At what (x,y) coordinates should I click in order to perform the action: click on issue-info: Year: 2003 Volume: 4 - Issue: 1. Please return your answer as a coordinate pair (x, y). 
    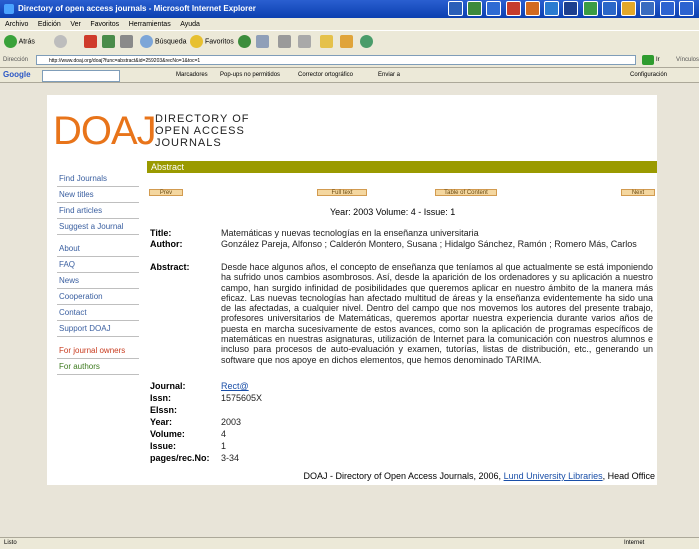
    Looking at the image, I should click on (393, 212).